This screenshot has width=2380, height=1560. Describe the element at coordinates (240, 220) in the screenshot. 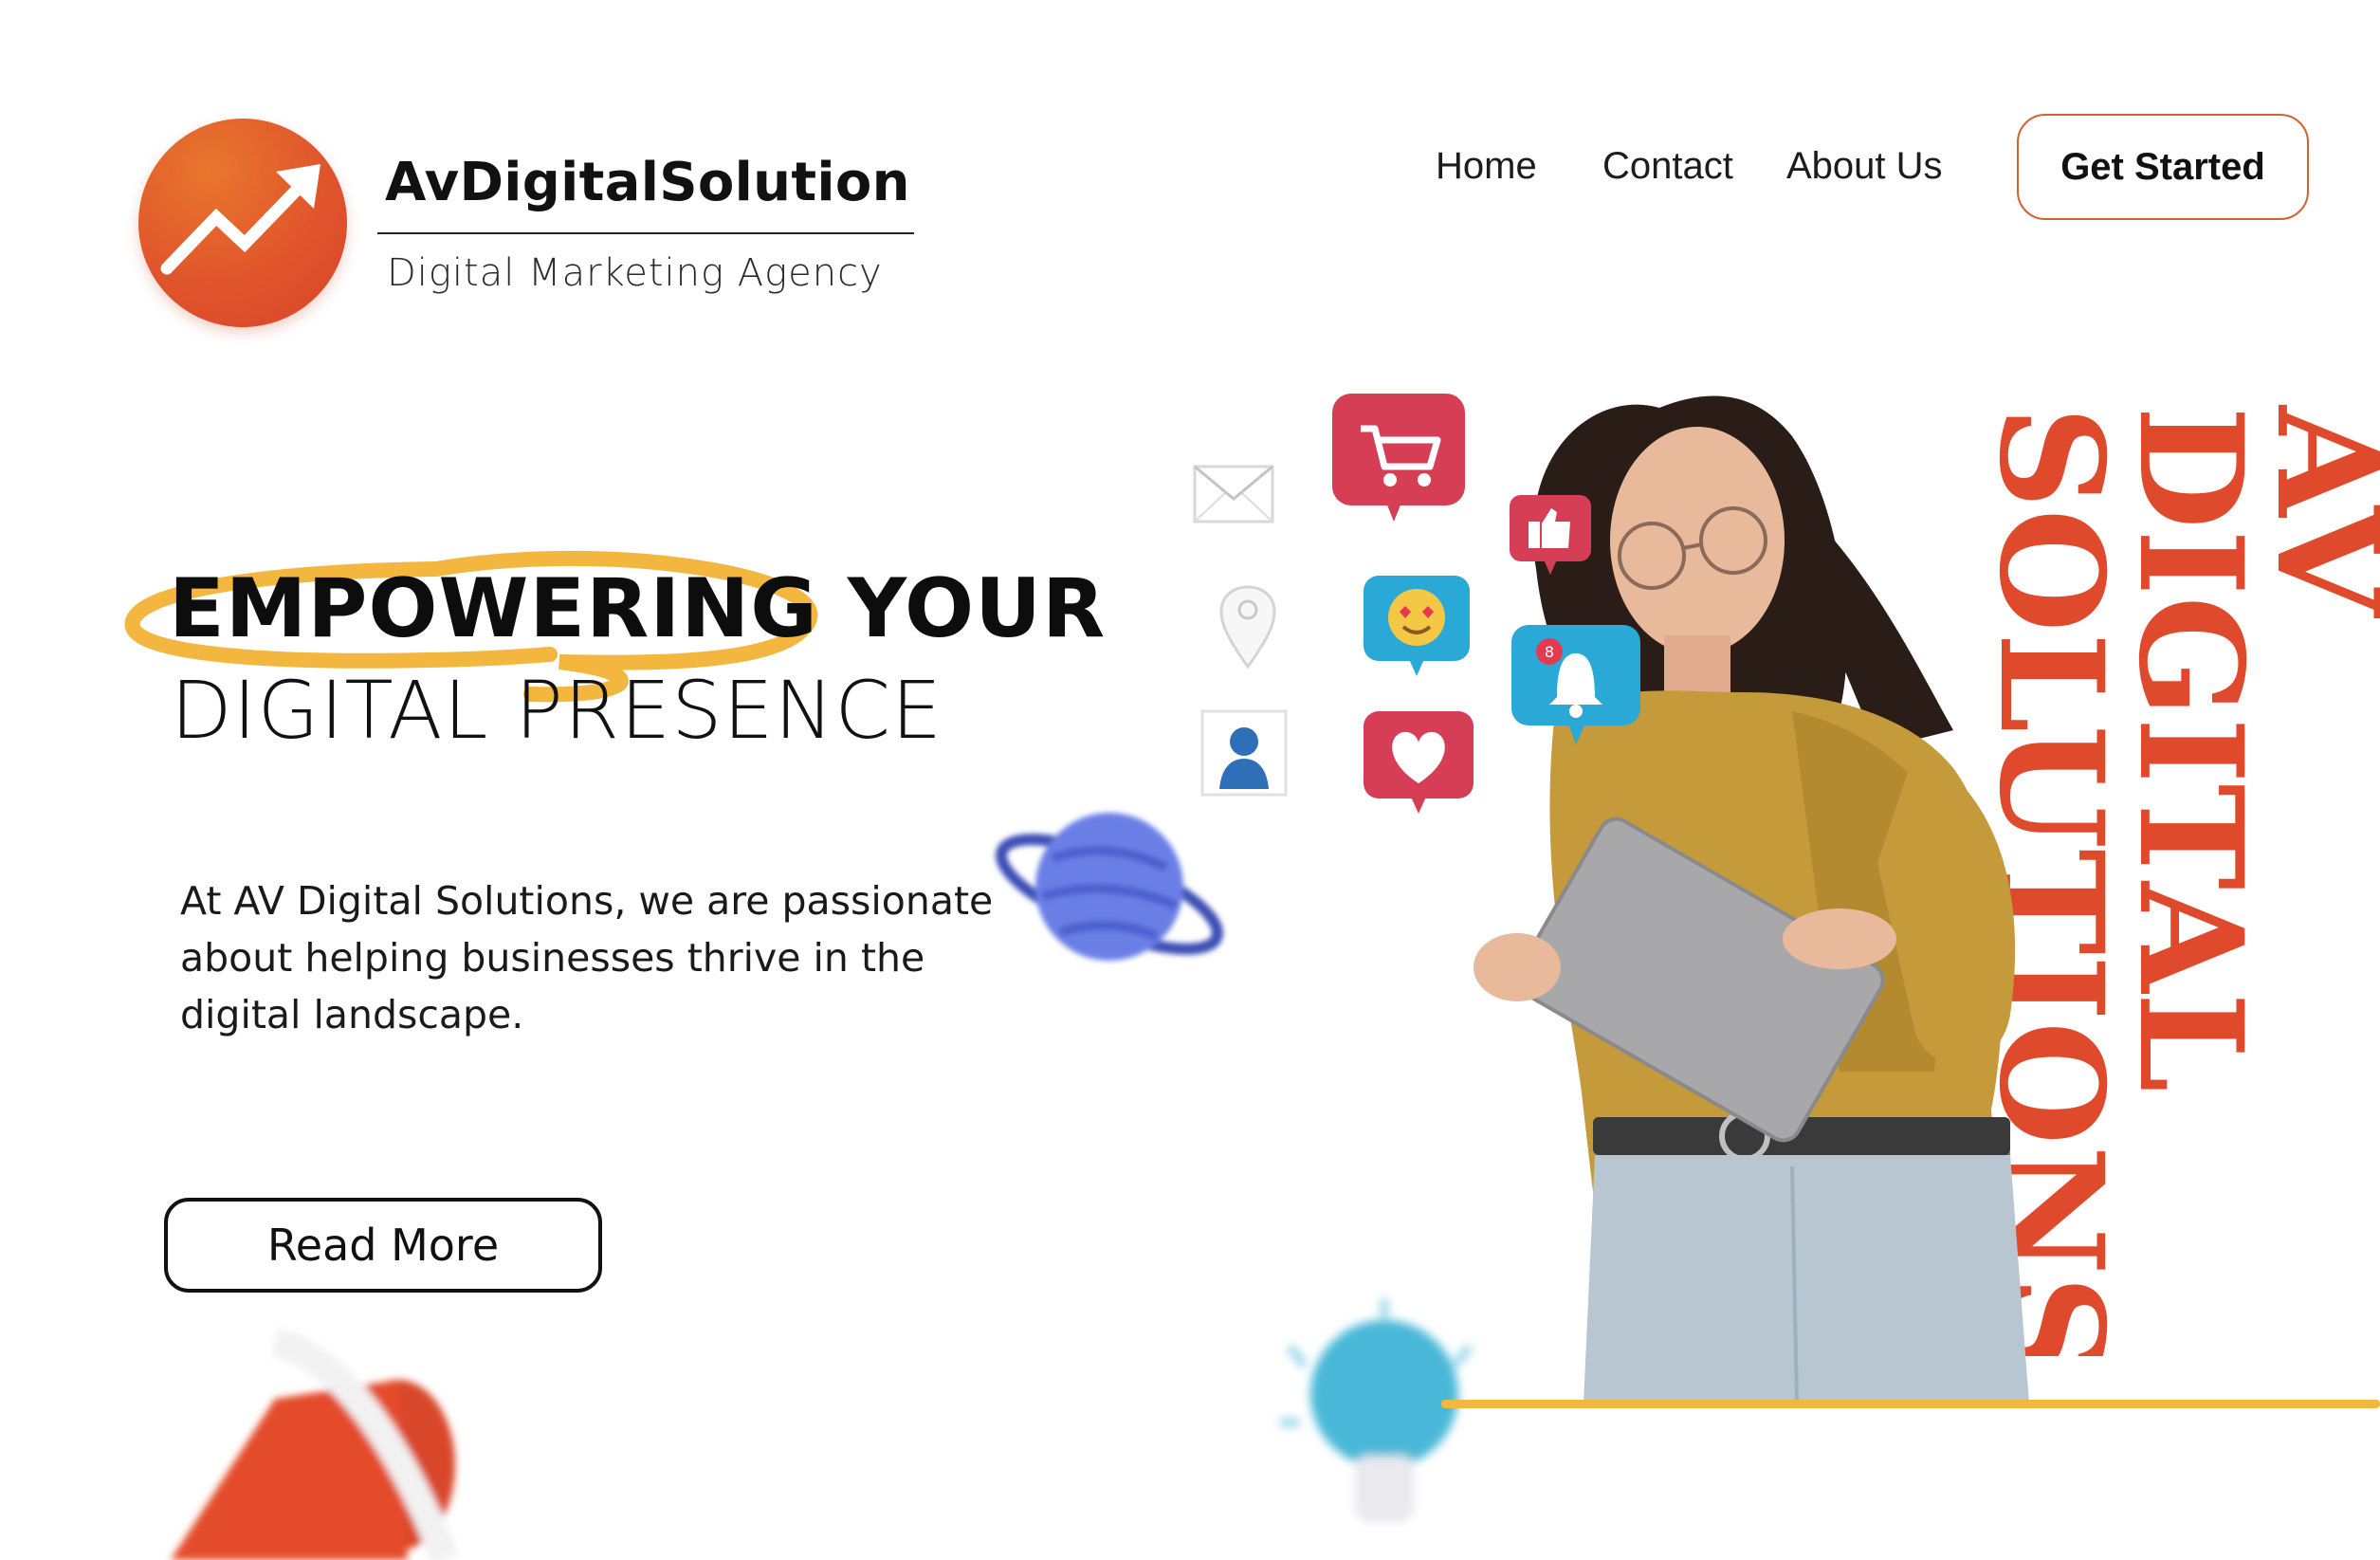

I see `trend-up-arrow-icon` at that location.